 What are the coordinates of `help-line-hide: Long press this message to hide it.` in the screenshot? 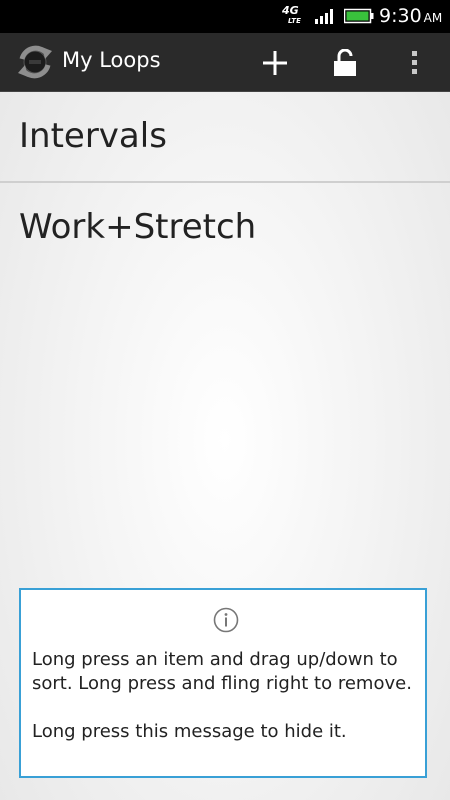 It's located at (189, 731).